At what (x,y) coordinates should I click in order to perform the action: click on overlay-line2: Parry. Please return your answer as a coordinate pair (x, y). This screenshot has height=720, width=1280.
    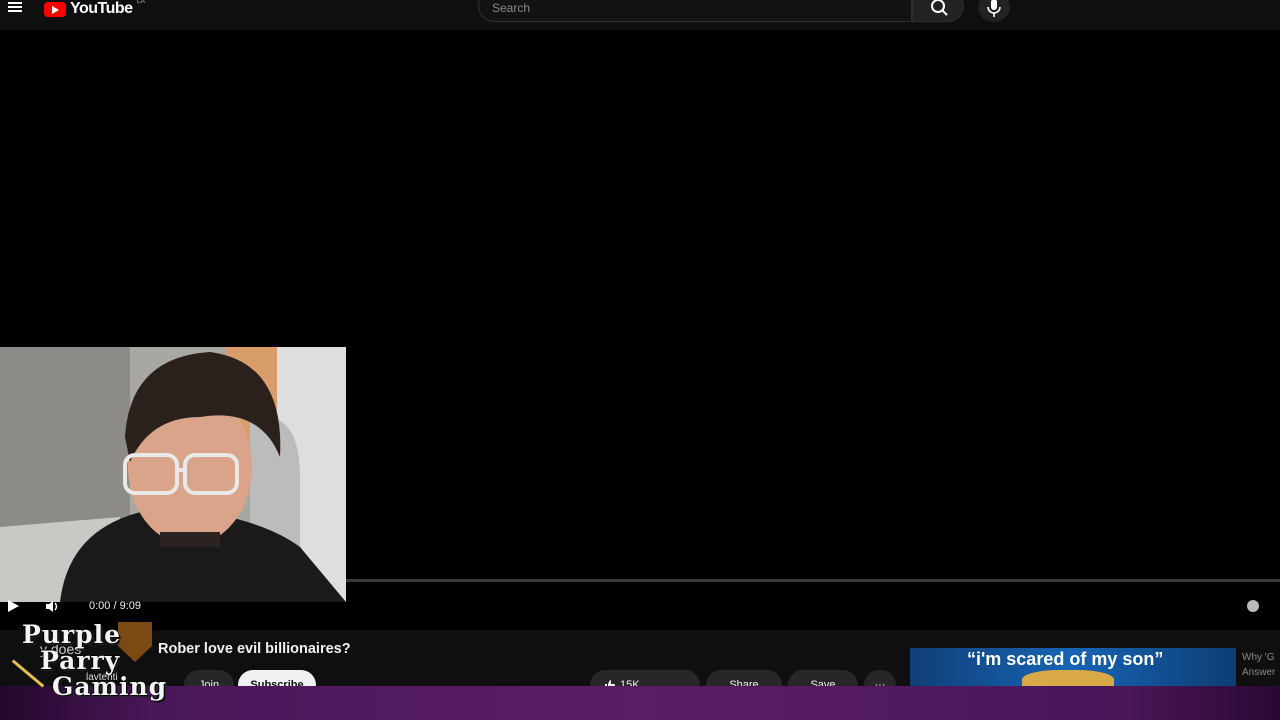
    Looking at the image, I should click on (80, 660).